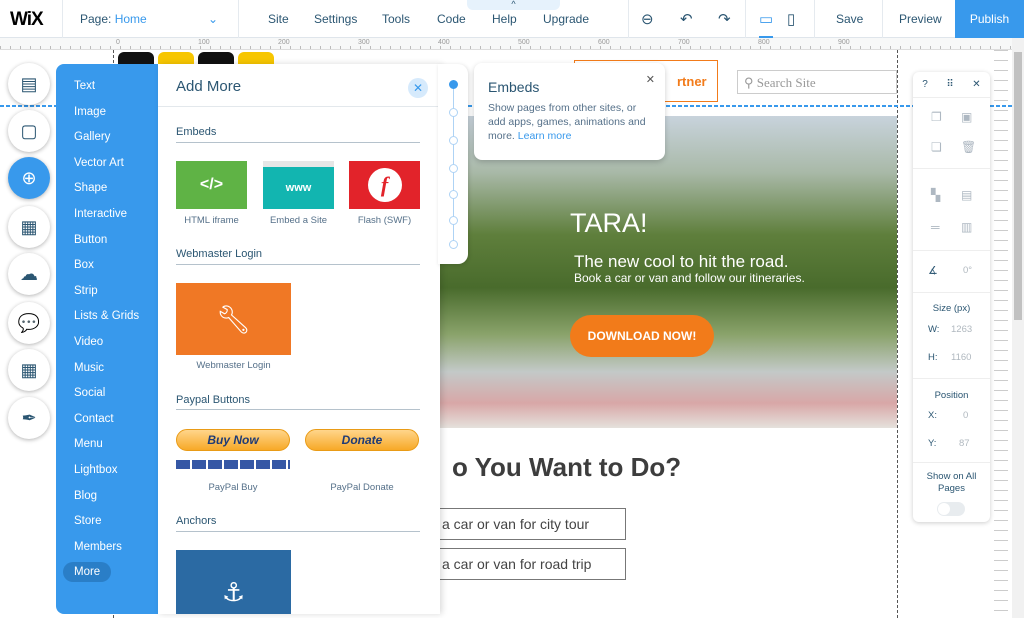 The height and width of the screenshot is (618, 1024). Describe the element at coordinates (233, 582) in the screenshot. I see `anchor-tile: ⚓︎` at that location.